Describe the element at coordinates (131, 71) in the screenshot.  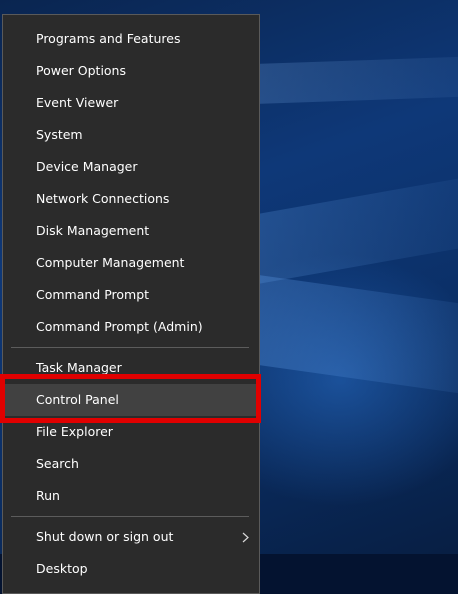
I see `menu-item-power-options: Power Options` at that location.